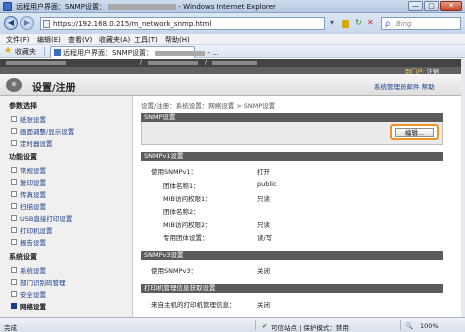  Describe the element at coordinates (41, 218) in the screenshot. I see `sidebar-item-usb-print: USB直接打印设置` at that location.